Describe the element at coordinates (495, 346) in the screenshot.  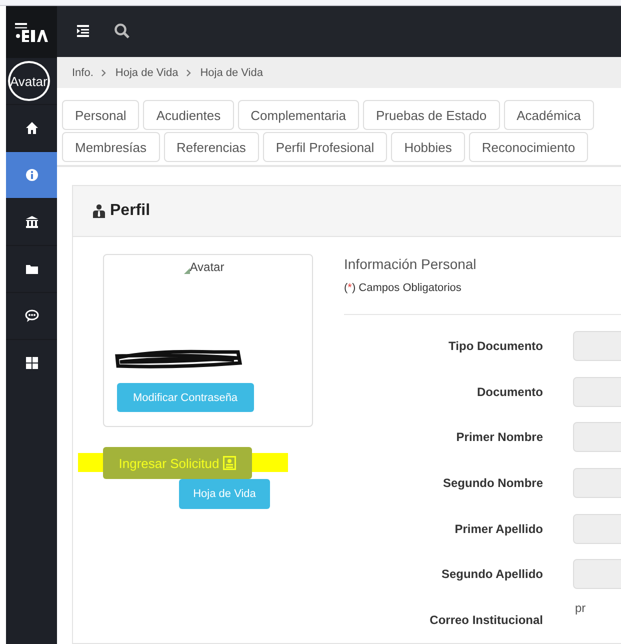
I see `field-label: Tipo Documento` at that location.